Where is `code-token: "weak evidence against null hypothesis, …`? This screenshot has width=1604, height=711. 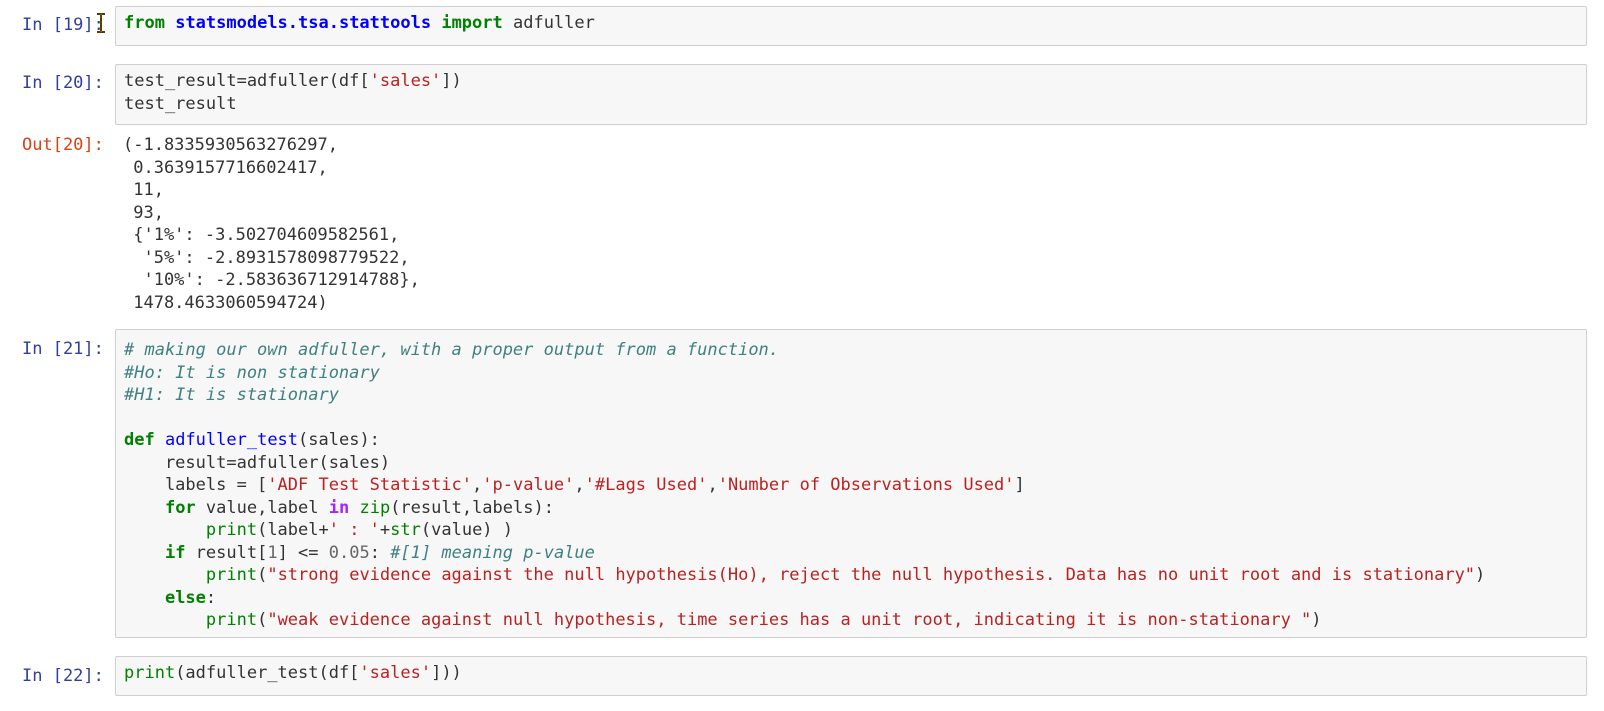 code-token: "weak evidence against null hypothesis, … is located at coordinates (789, 620).